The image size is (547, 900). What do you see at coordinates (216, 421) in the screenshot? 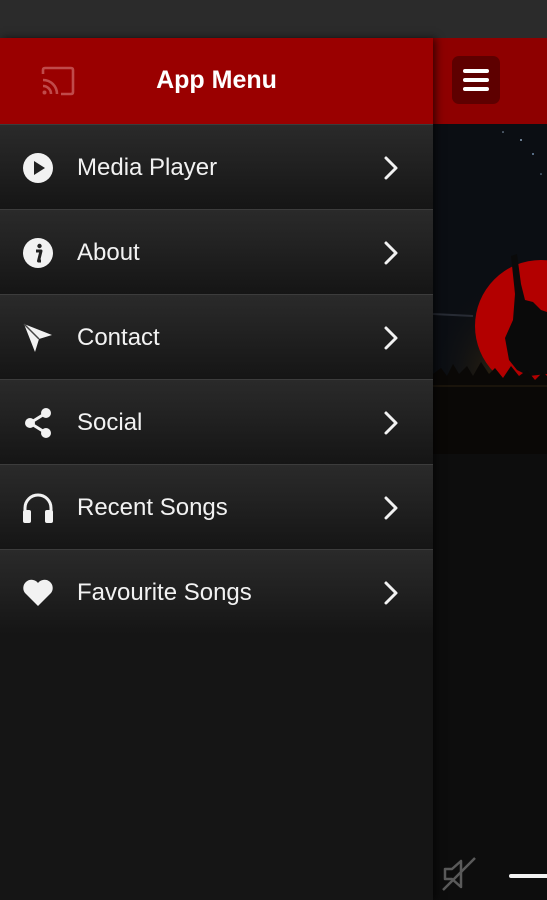
I see `menu-item-social: Social` at bounding box center [216, 421].